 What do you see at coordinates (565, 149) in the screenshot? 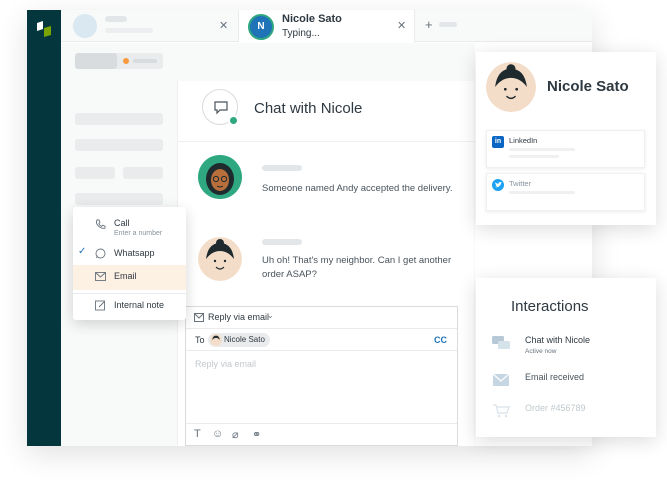
I see `social-linkedin: in LinkedIn` at bounding box center [565, 149].